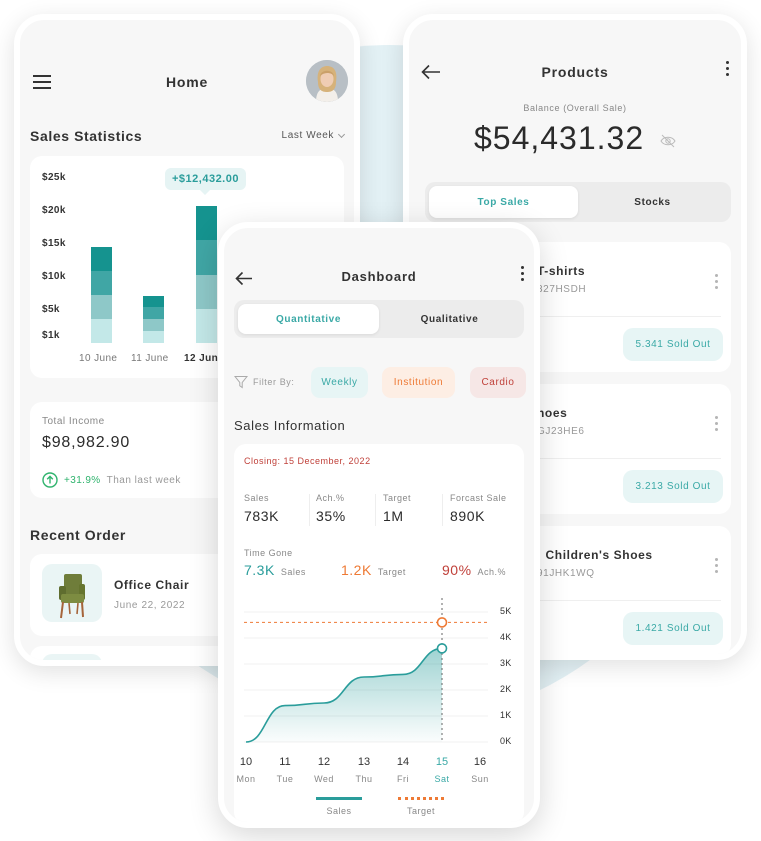 The width and height of the screenshot is (761, 841). What do you see at coordinates (403, 762) in the screenshot?
I see `x-tick-day: 14` at bounding box center [403, 762].